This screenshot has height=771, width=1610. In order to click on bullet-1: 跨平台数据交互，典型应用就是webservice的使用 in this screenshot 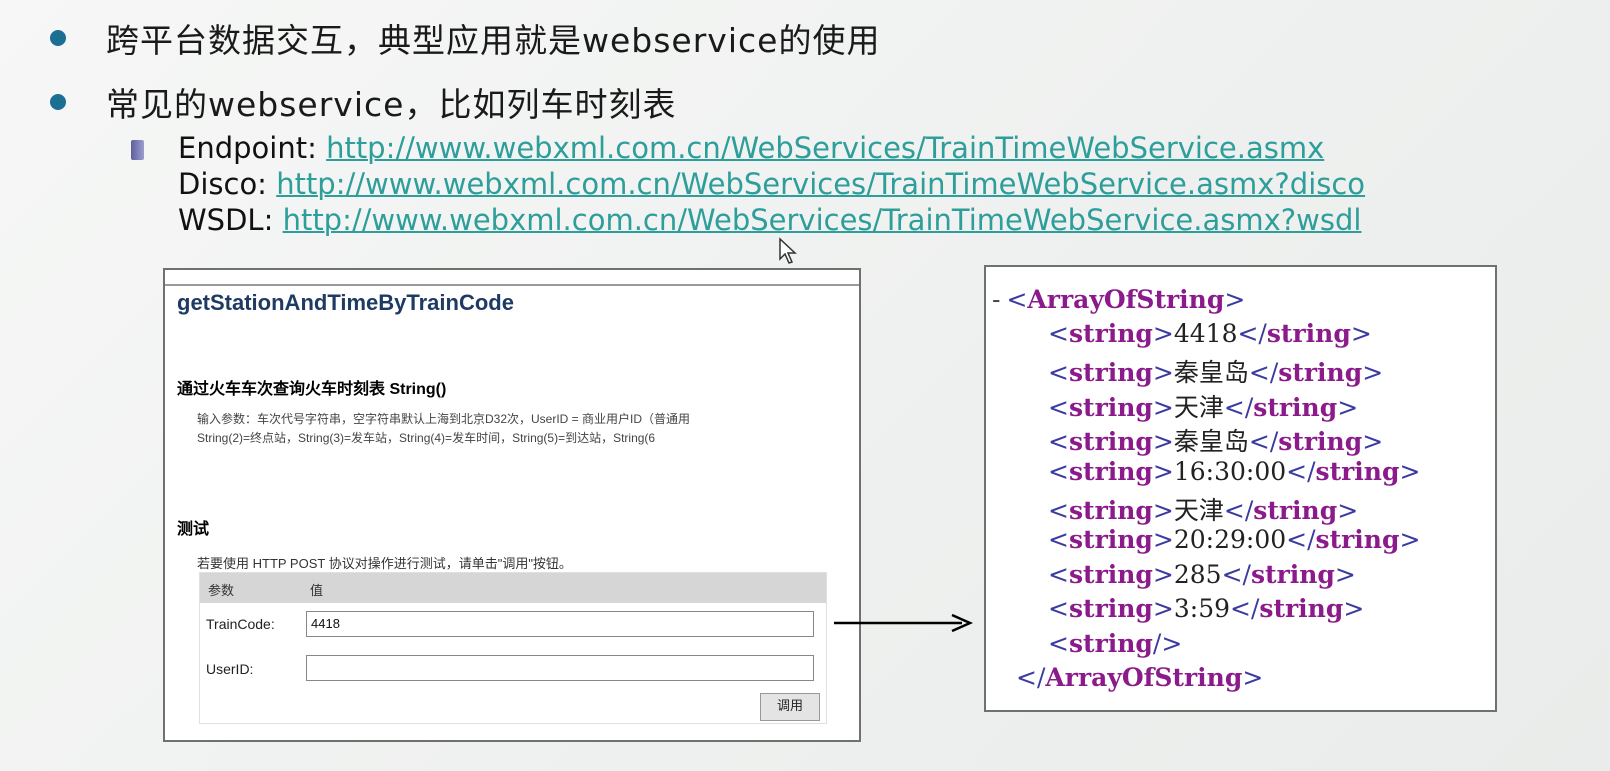, I will do `click(465, 38)`.